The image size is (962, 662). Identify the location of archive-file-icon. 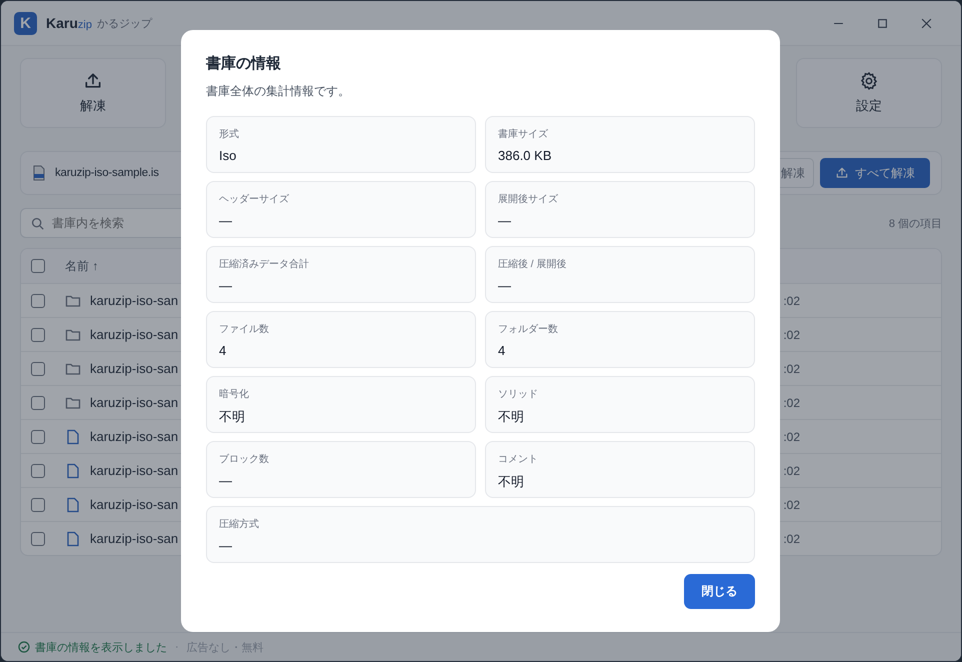
(39, 173).